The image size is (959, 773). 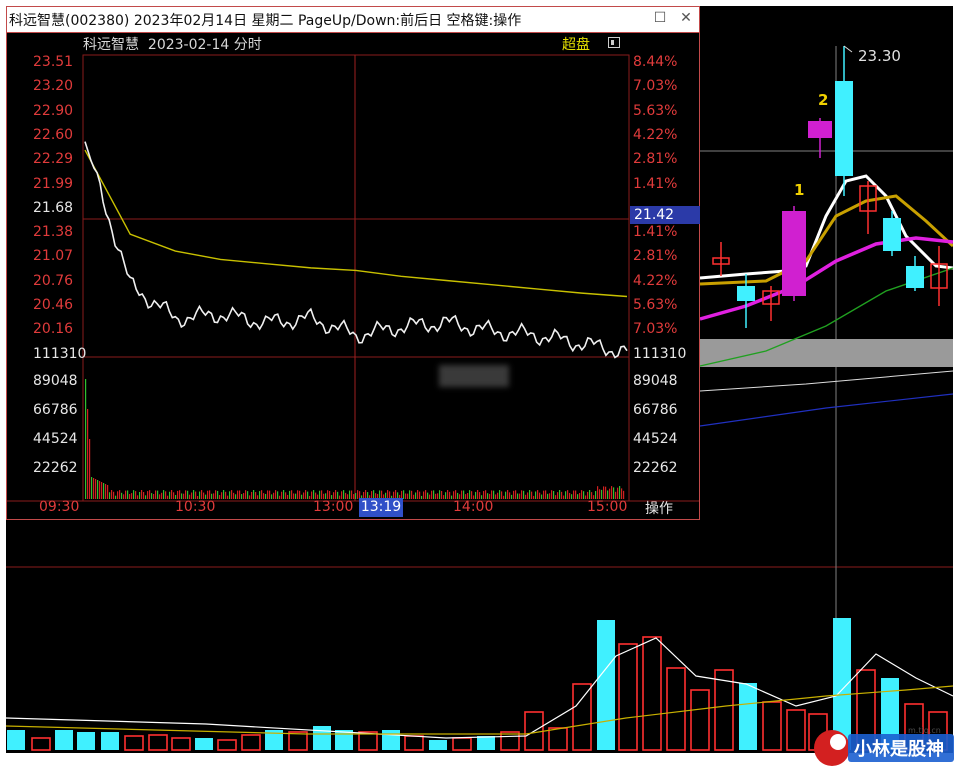 I want to click on volume-label-right: 89048, so click(x=655, y=381).